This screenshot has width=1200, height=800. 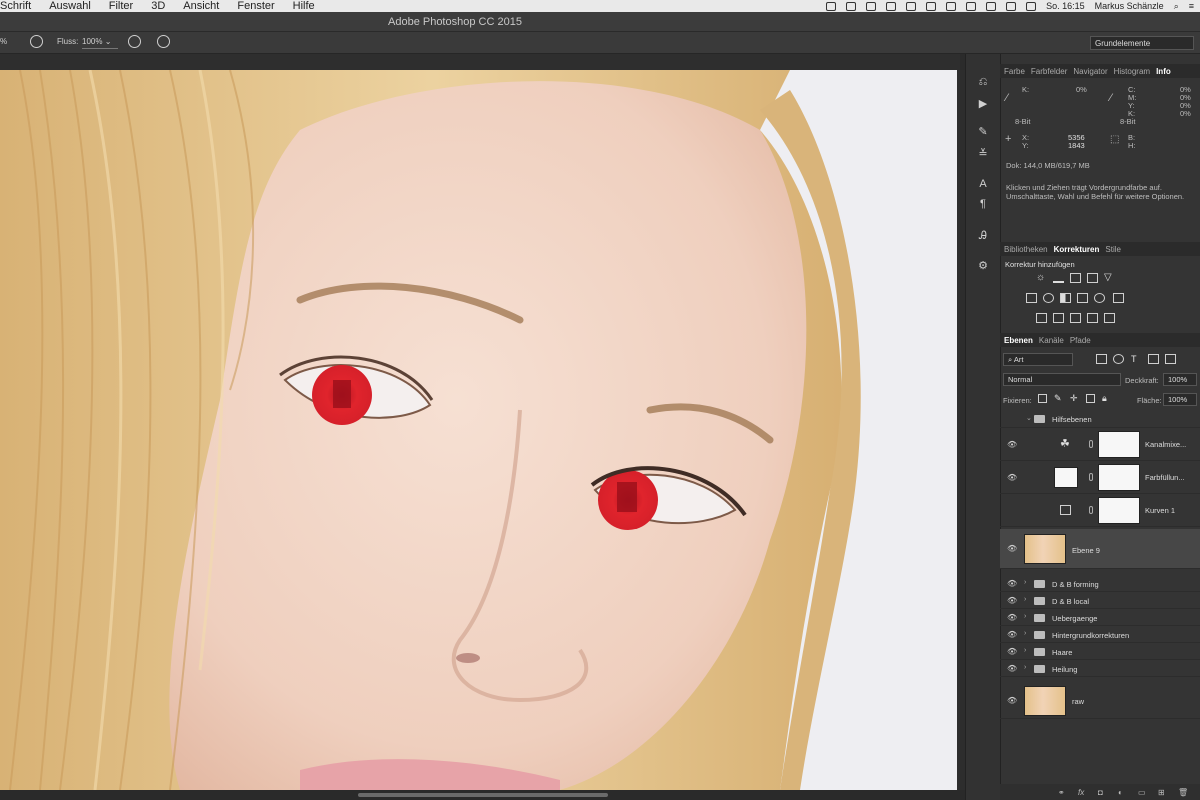 What do you see at coordinates (1142, 43) in the screenshot?
I see `workspace-select: Grundelemente` at bounding box center [1142, 43].